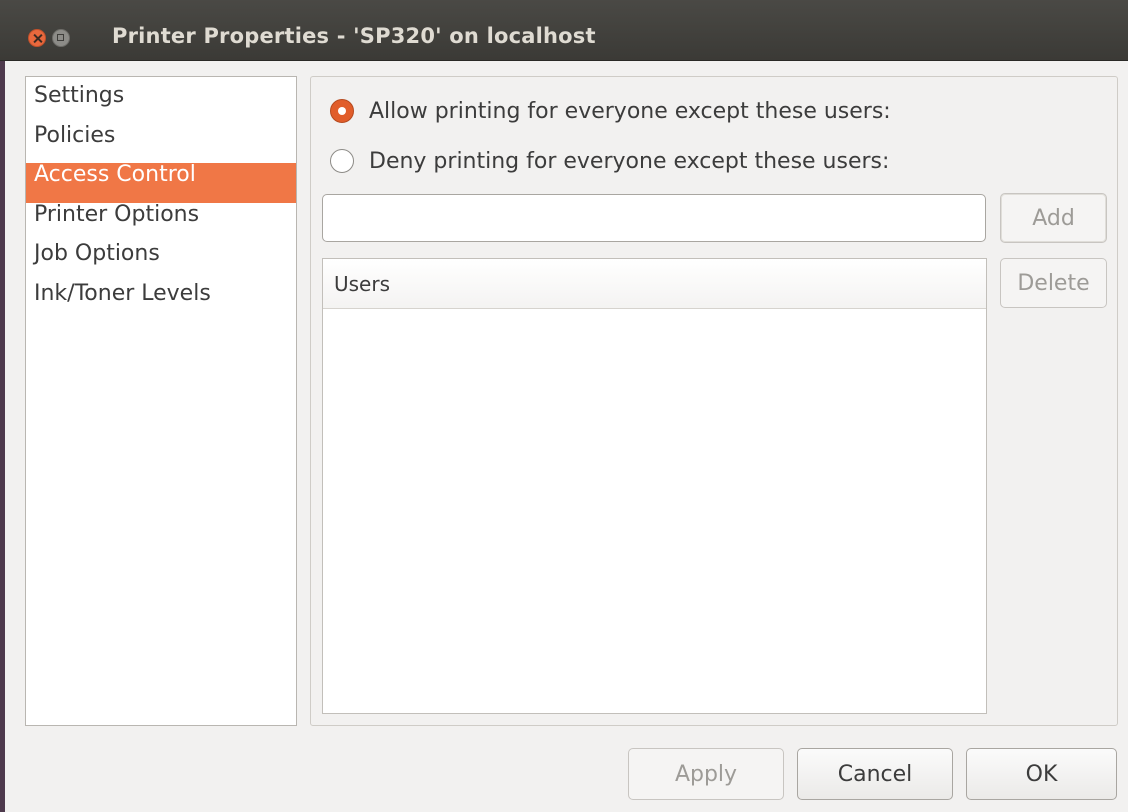 This screenshot has height=812, width=1128. I want to click on sidebar-item-job-options: Job Options, so click(161, 261).